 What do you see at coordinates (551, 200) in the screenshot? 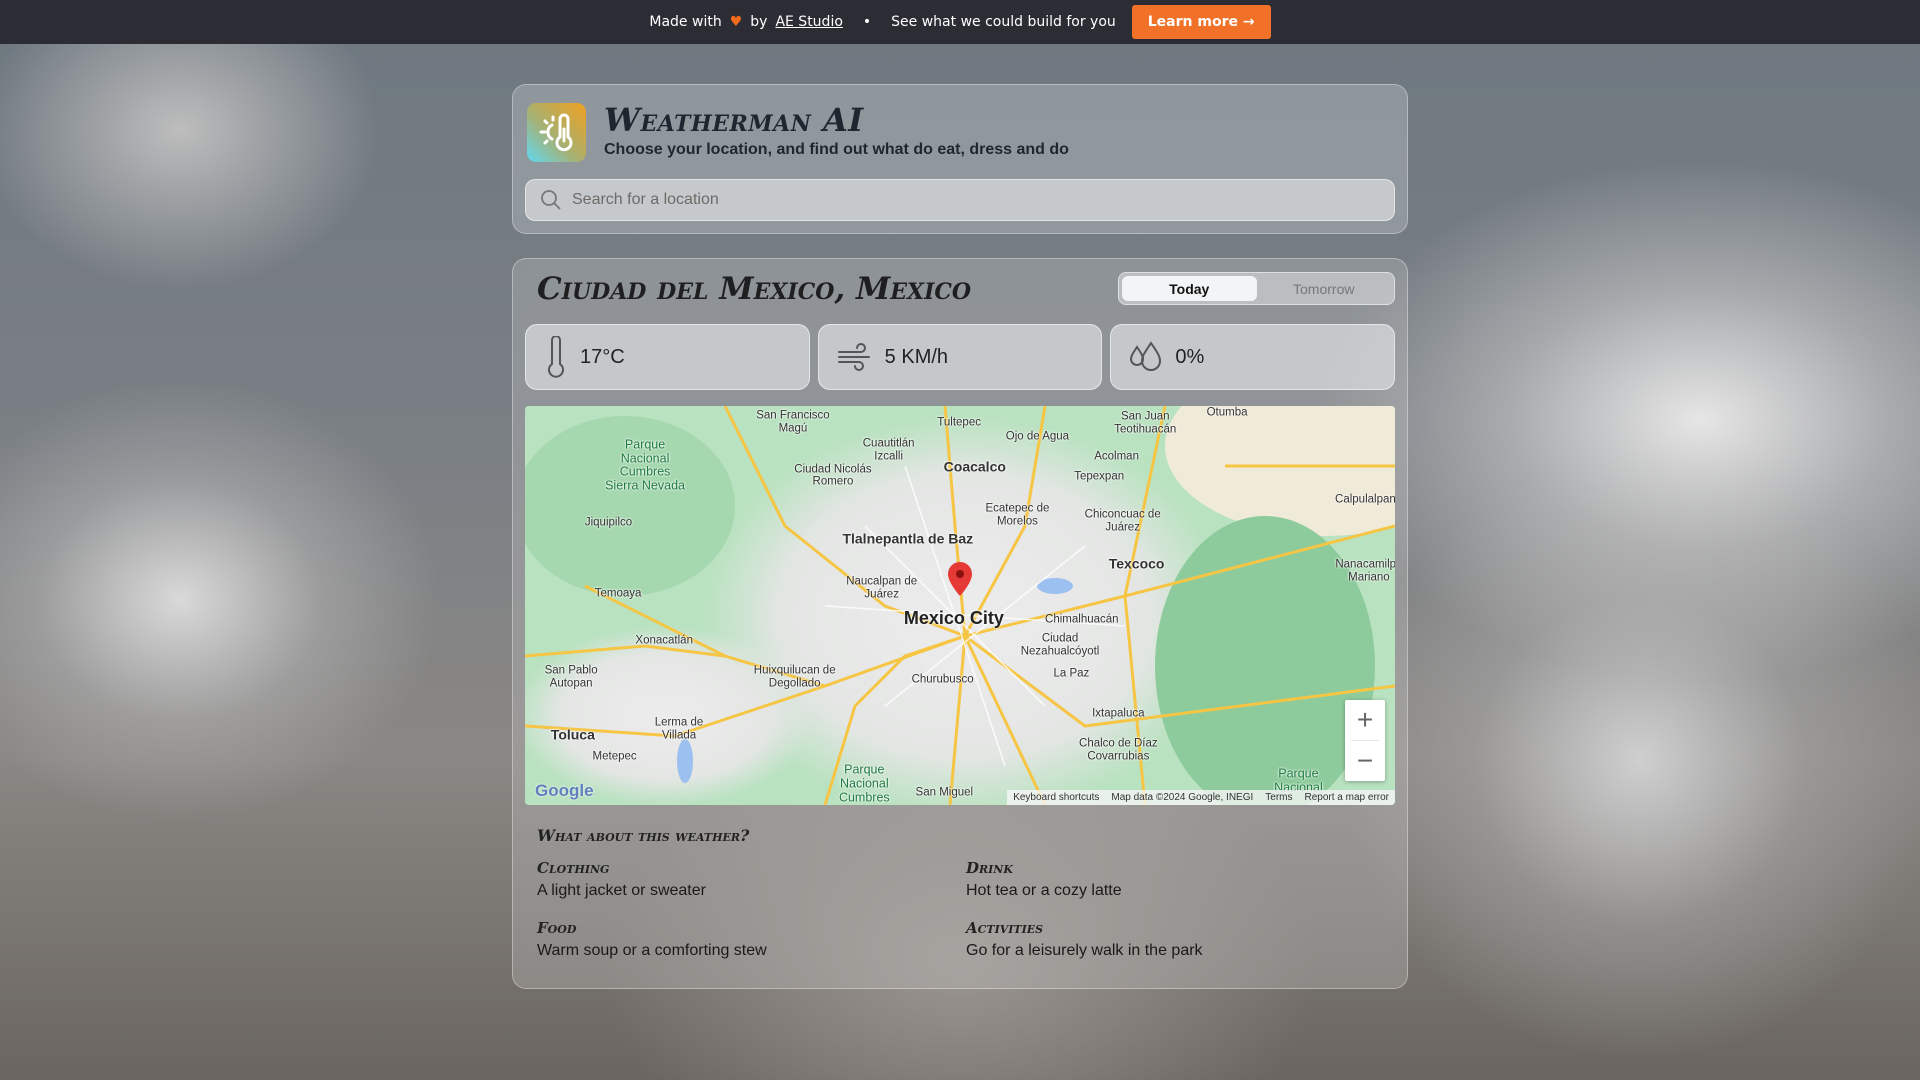
I see `search-icon` at bounding box center [551, 200].